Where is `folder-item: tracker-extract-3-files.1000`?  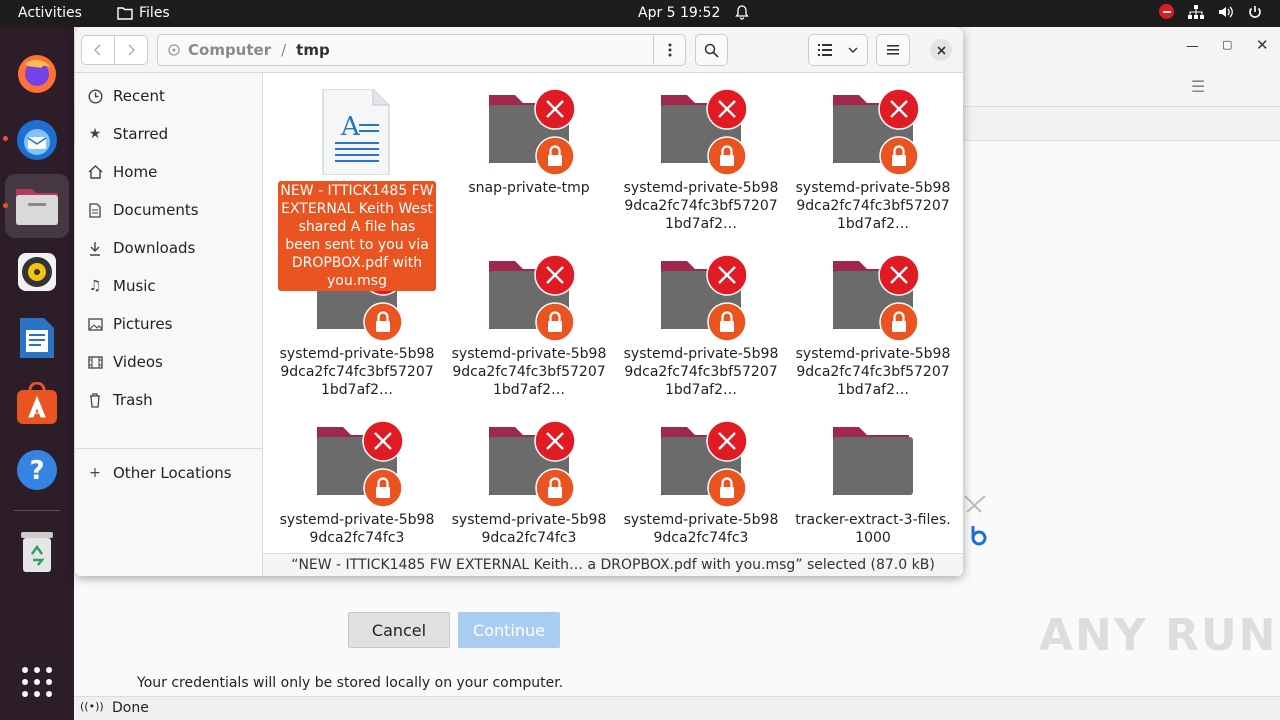
folder-item: tracker-extract-3-files.1000 is located at coordinates (873, 484).